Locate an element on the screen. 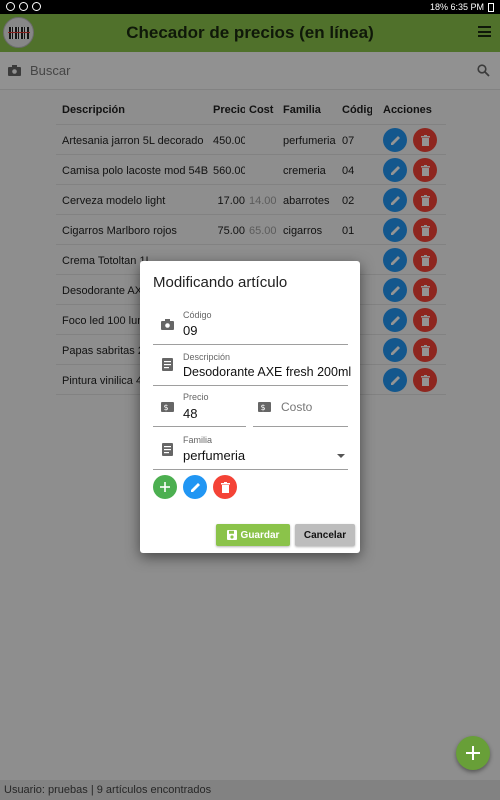  precio-label: Precio is located at coordinates (196, 397).